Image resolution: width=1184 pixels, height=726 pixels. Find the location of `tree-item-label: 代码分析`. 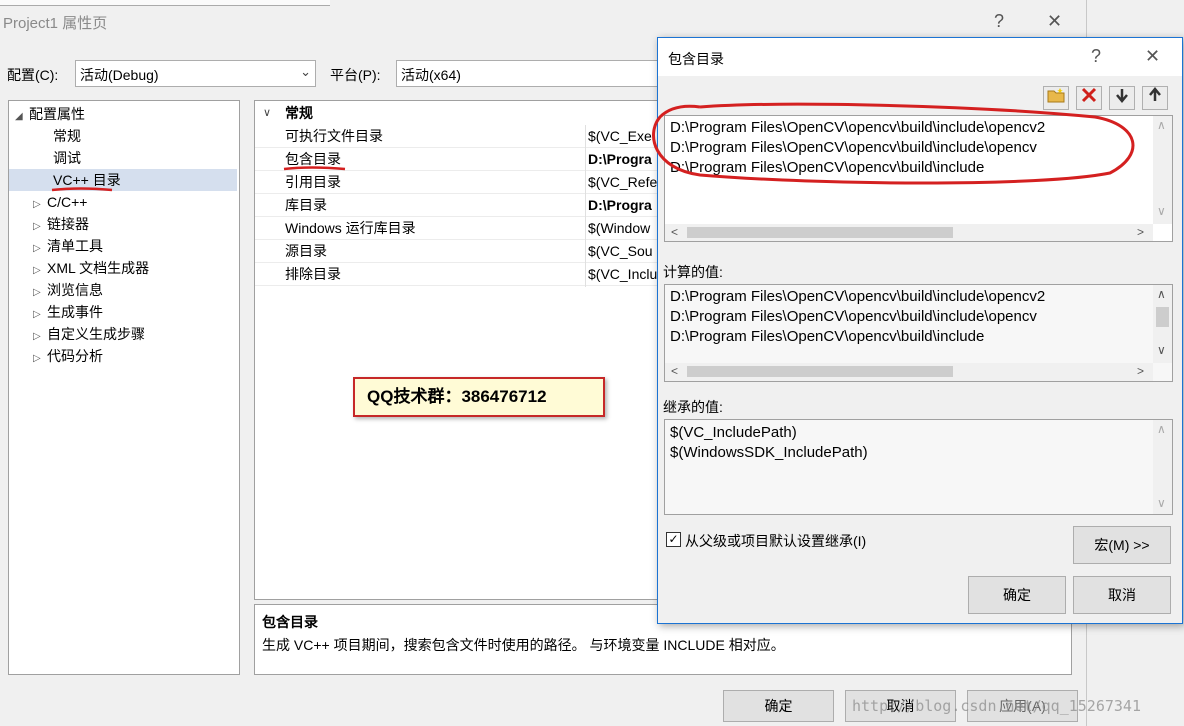

tree-item-label: 代码分析 is located at coordinates (75, 356).